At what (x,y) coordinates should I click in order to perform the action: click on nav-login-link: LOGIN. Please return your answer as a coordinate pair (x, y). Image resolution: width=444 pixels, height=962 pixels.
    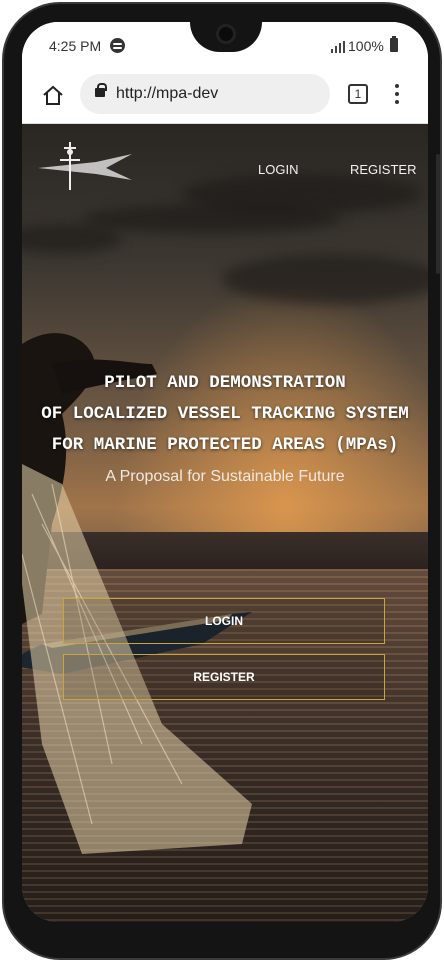
    Looking at the image, I should click on (278, 169).